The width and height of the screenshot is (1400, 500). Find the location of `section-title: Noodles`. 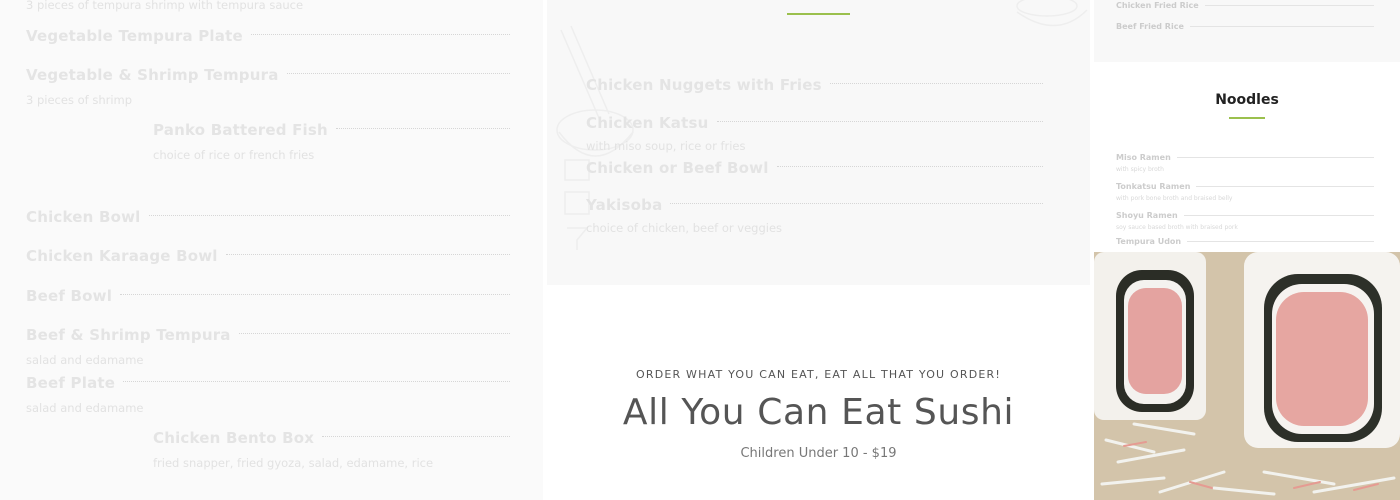

section-title: Noodles is located at coordinates (1247, 100).